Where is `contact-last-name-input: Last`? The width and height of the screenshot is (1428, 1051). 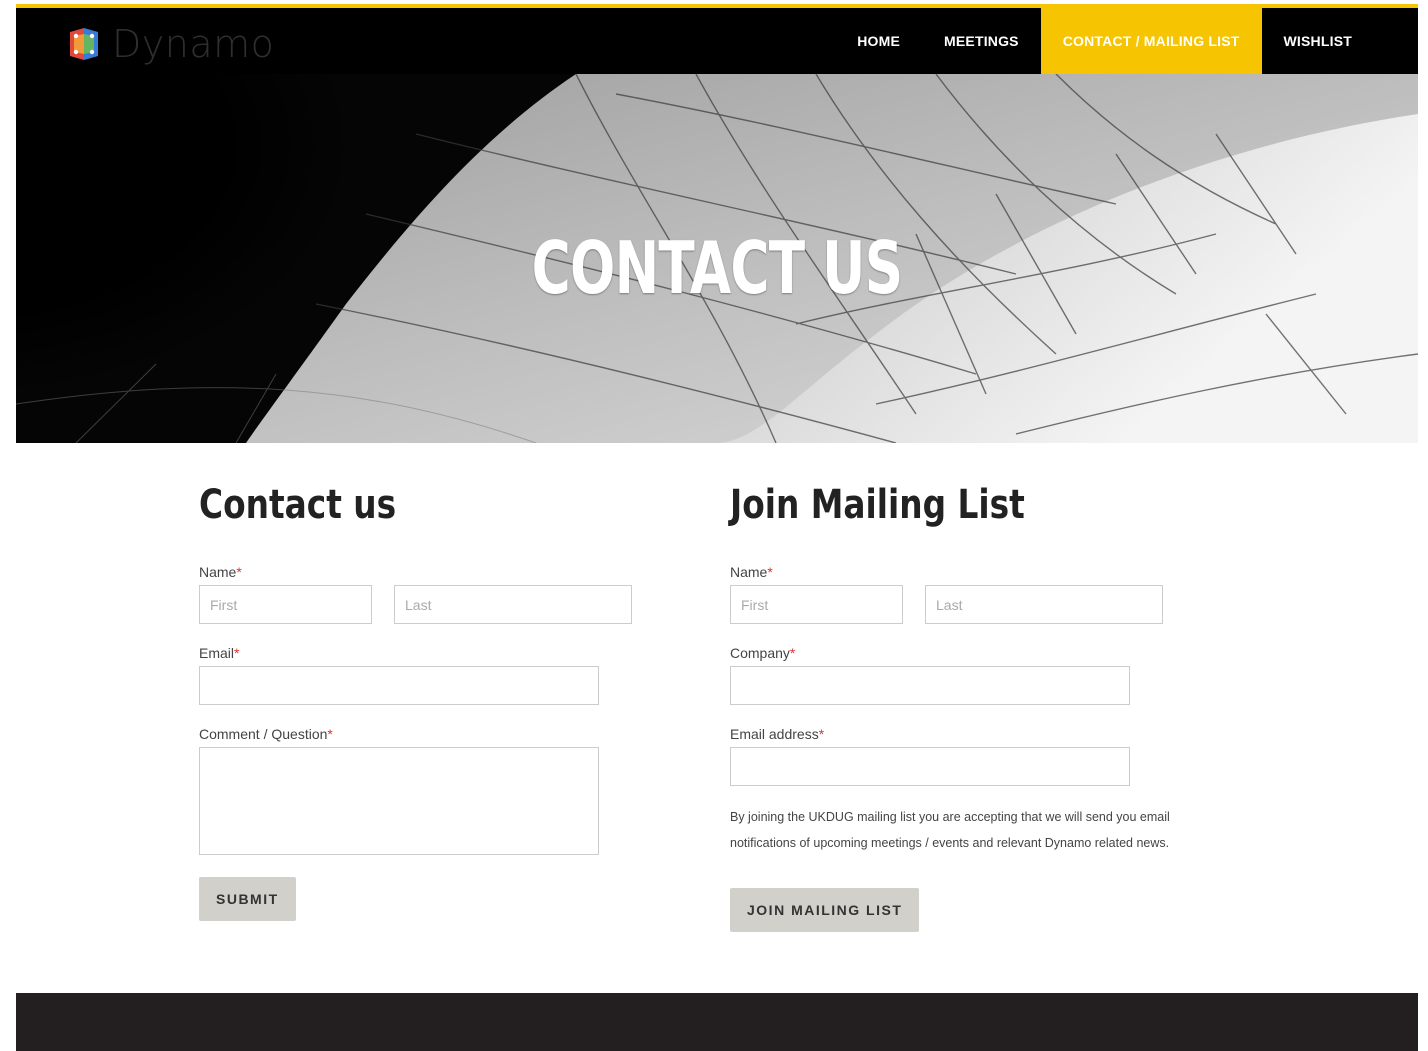
contact-last-name-input: Last is located at coordinates (513, 604).